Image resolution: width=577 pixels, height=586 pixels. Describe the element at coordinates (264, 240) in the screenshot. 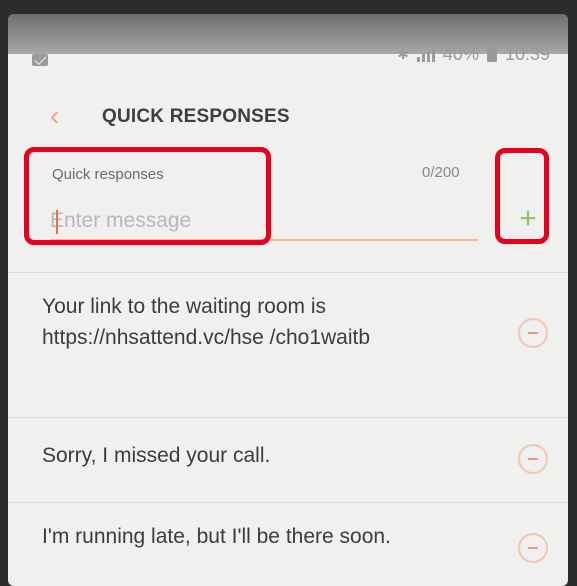

I see `input-underline` at that location.